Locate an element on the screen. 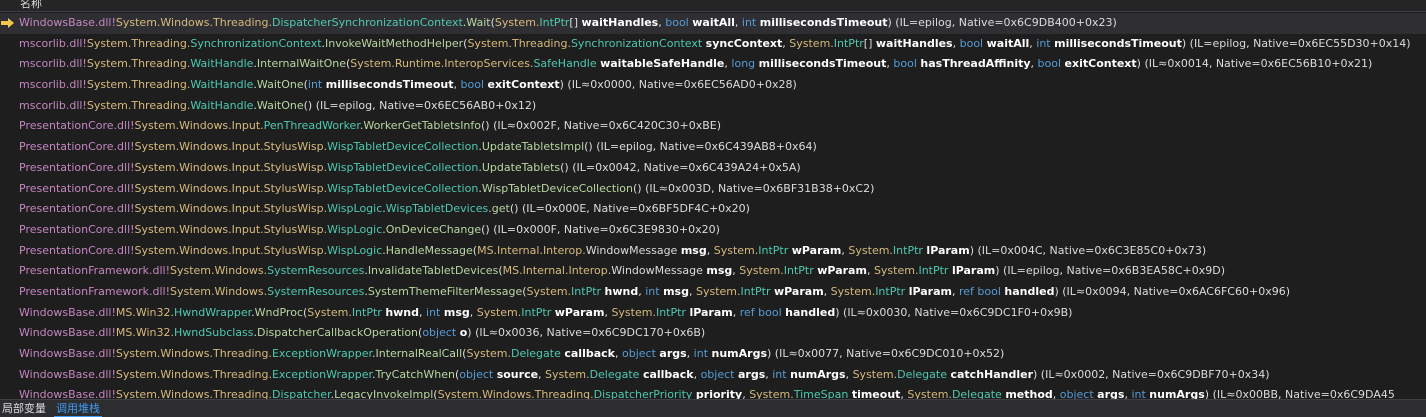 The image size is (1426, 417). frame-token-plain: ) (IL≈0x0030, Native=0x6C9DC1F0+0x9B) is located at coordinates (954, 312).